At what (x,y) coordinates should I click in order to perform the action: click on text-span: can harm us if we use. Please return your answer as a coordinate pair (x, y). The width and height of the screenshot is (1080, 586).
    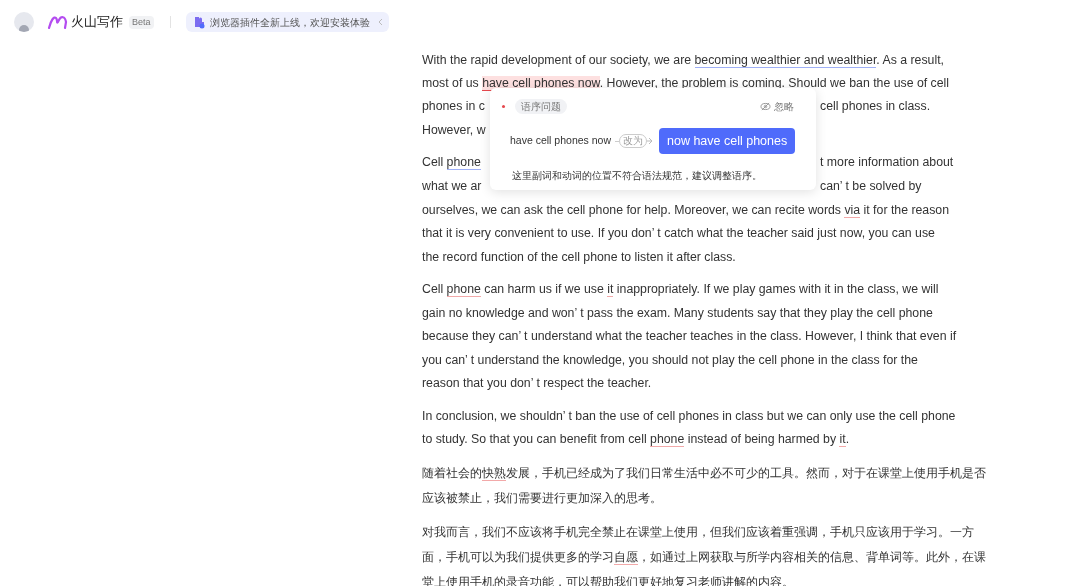
    Looking at the image, I should click on (544, 289).